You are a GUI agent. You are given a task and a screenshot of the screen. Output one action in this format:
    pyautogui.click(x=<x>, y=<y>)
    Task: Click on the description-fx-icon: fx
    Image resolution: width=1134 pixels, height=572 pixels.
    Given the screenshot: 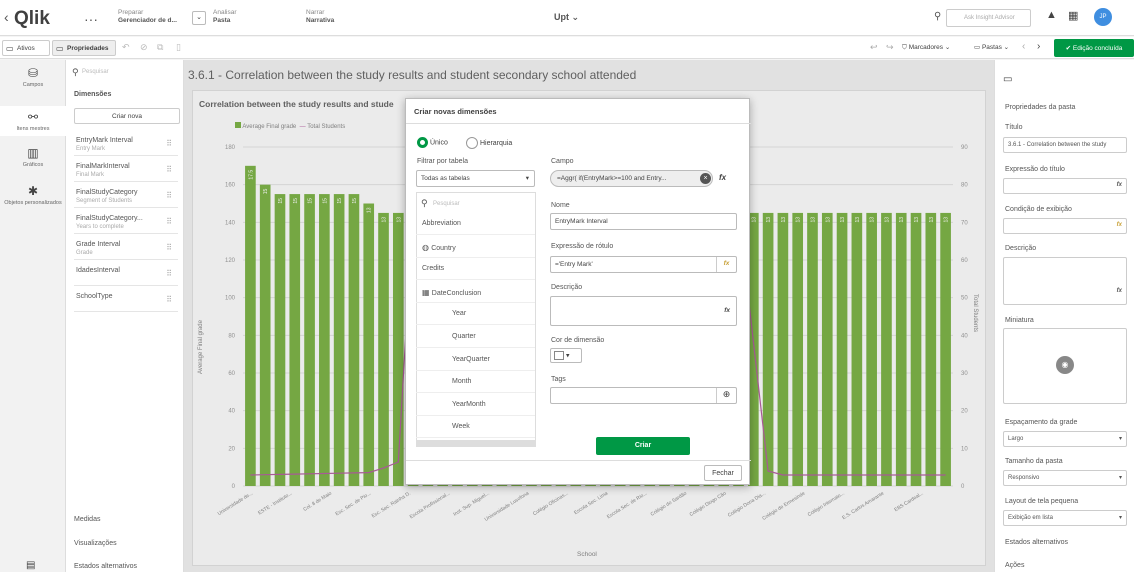 What is the action you would take?
    pyautogui.click(x=727, y=310)
    